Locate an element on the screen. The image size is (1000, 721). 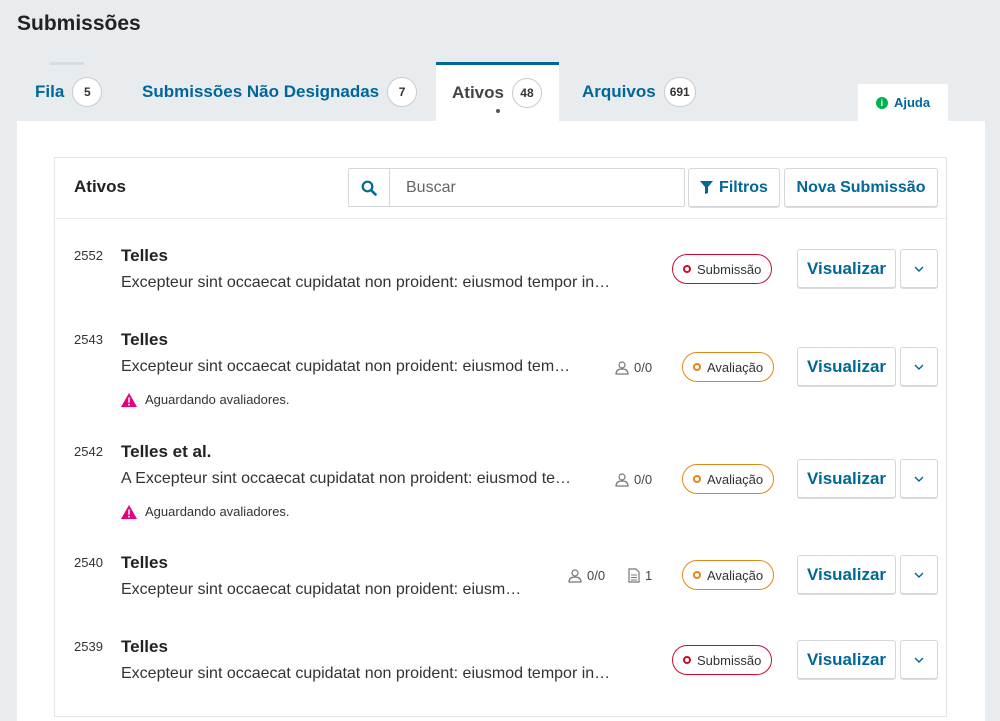
filters-button: Filtros is located at coordinates (734, 187).